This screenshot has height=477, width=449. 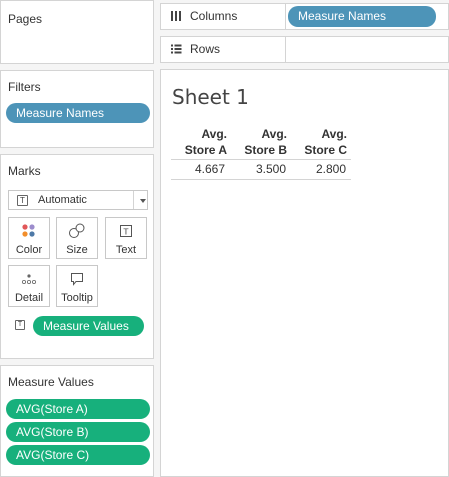 I want to click on columns-label-text: Columns, so click(x=214, y=16).